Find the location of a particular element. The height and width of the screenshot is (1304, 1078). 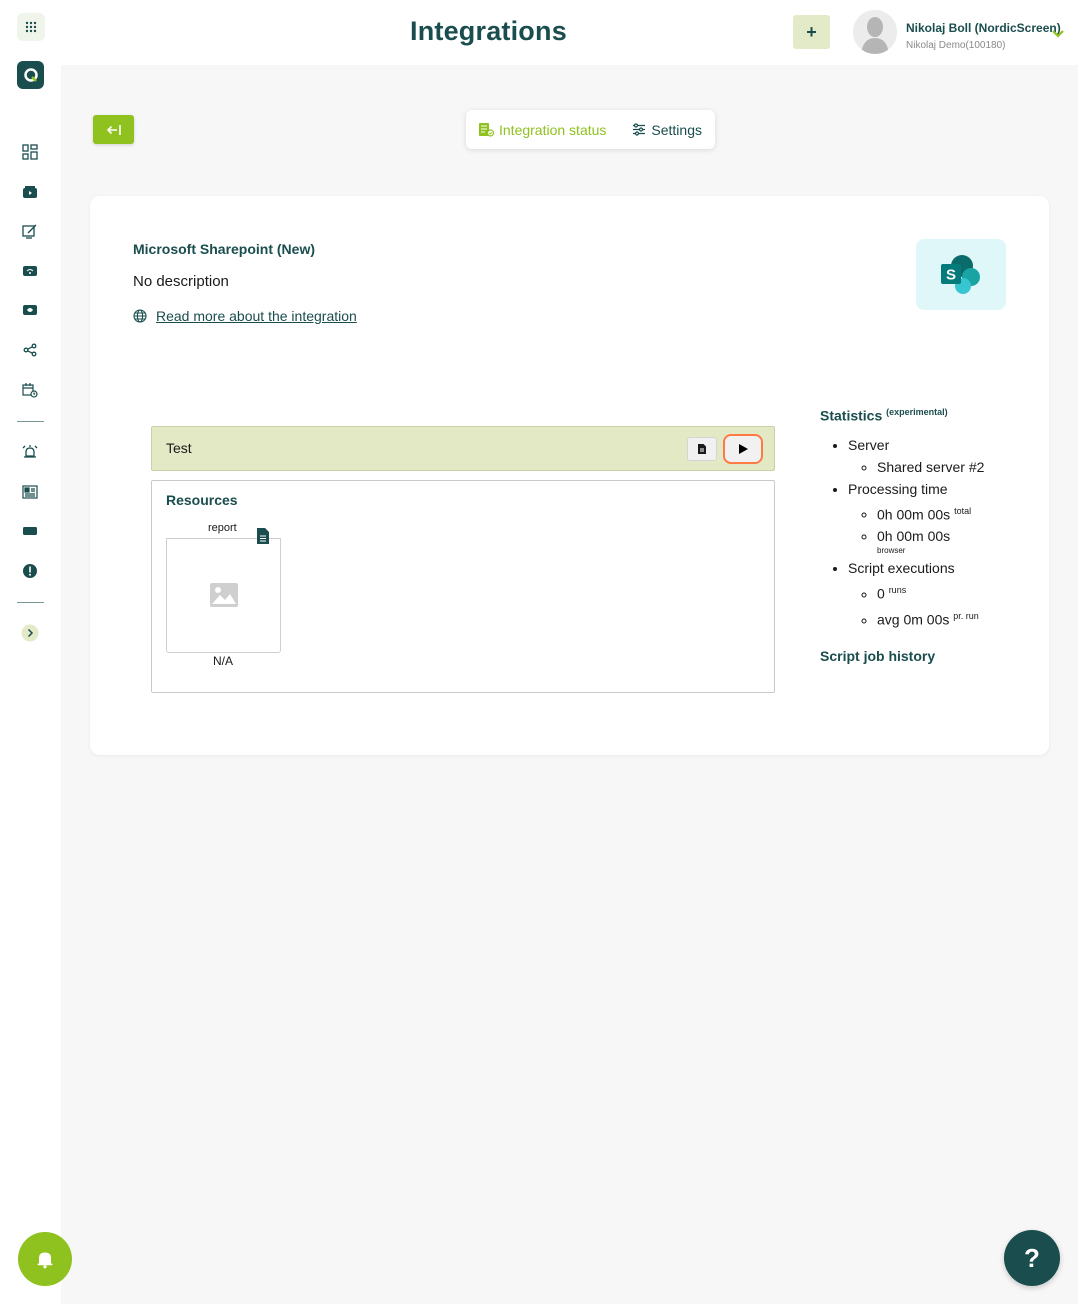

read-more-link: Read more about the integration is located at coordinates (256, 316).